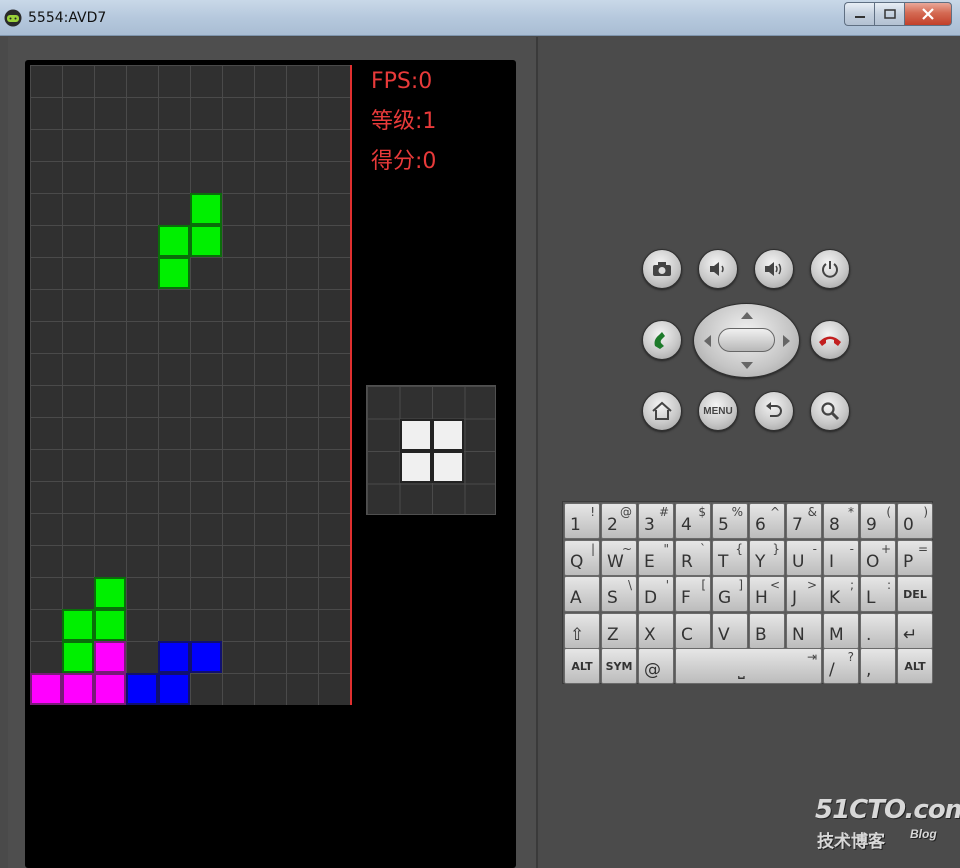 The height and width of the screenshot is (868, 960). I want to click on key-q: Q |, so click(582, 557).